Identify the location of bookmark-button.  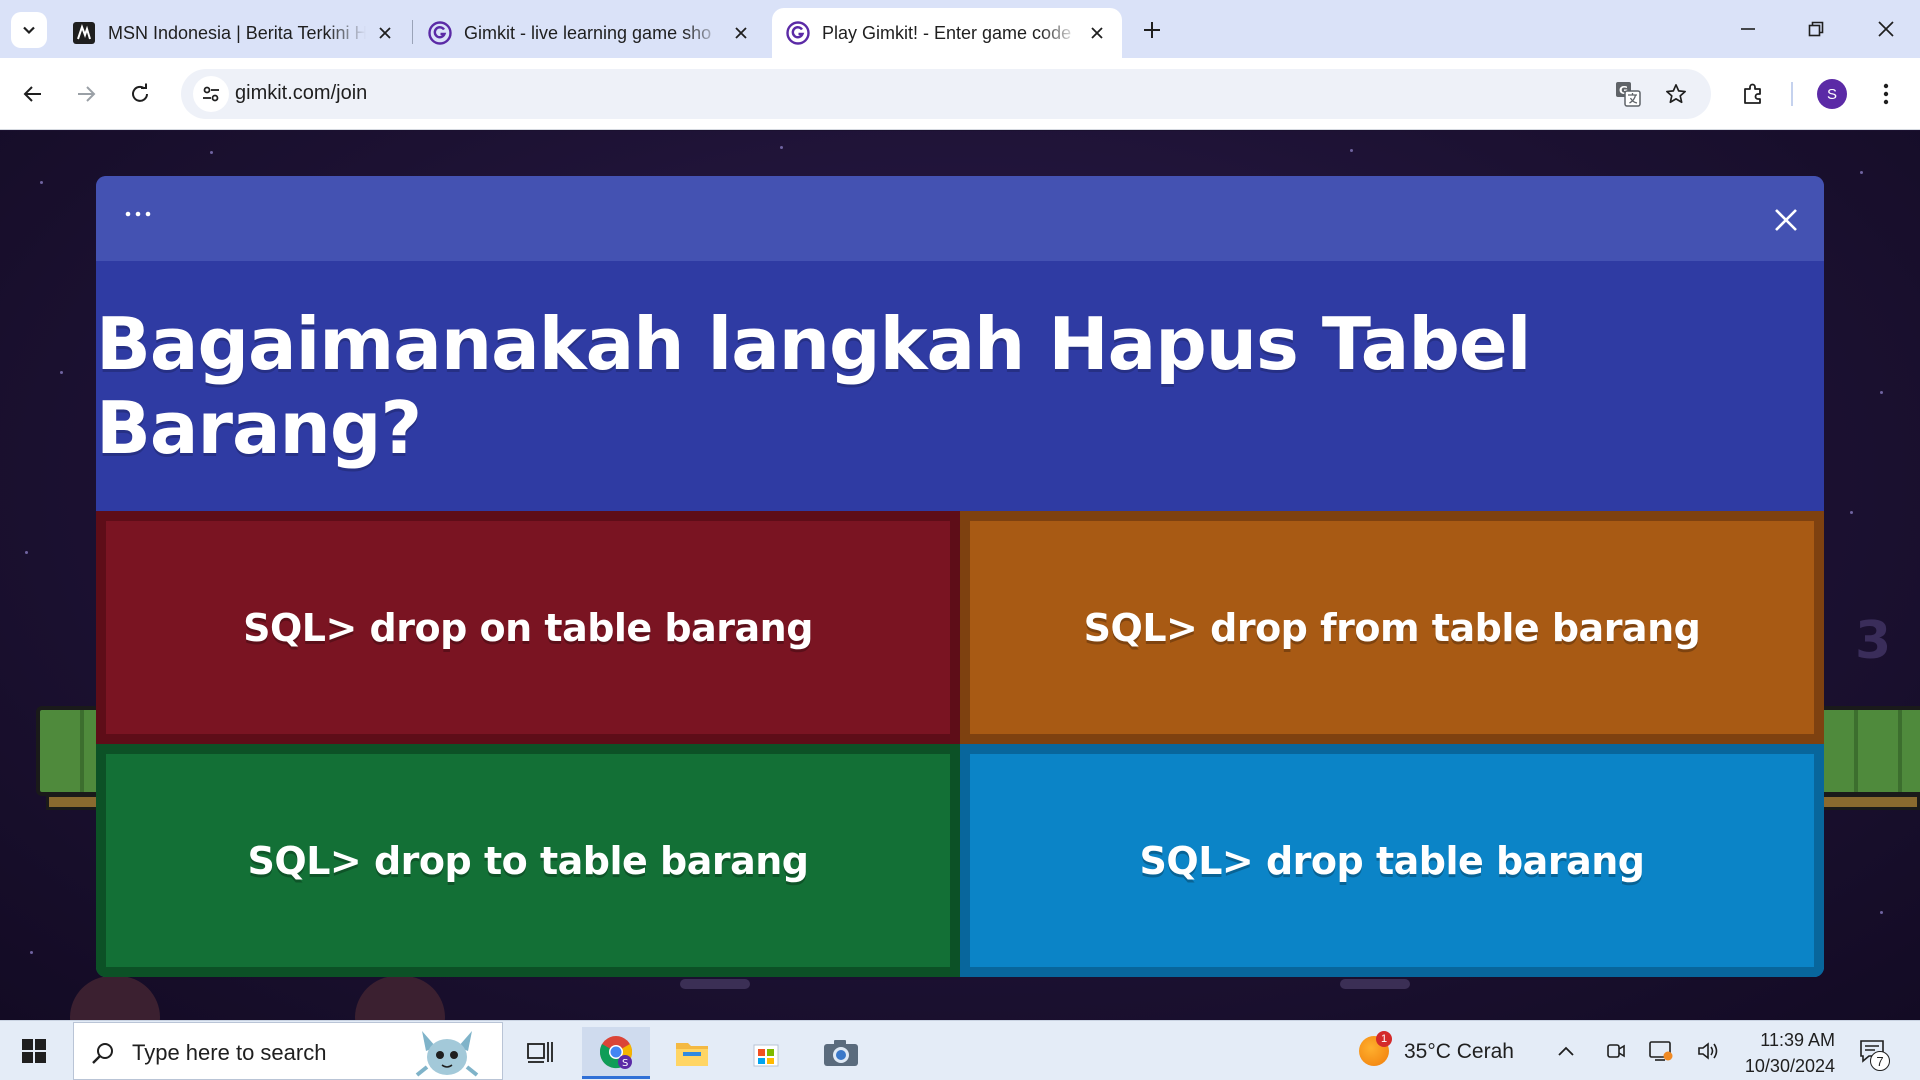
(1676, 94).